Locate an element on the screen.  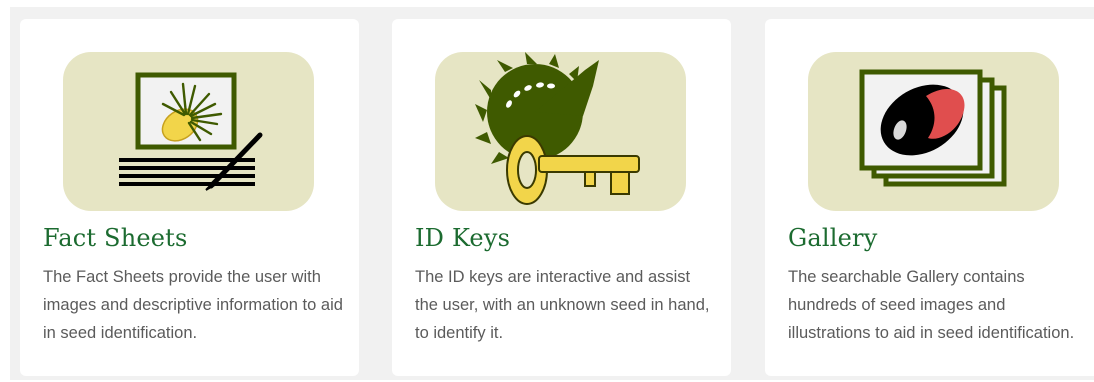
id-keys-thumbnail-link is located at coordinates (560, 131).